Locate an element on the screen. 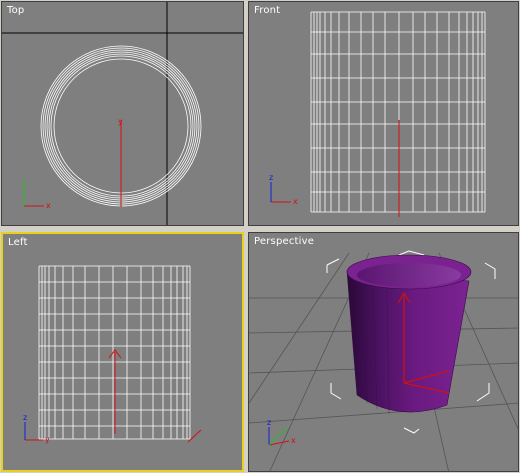  tube-object is located at coordinates (409, 334).